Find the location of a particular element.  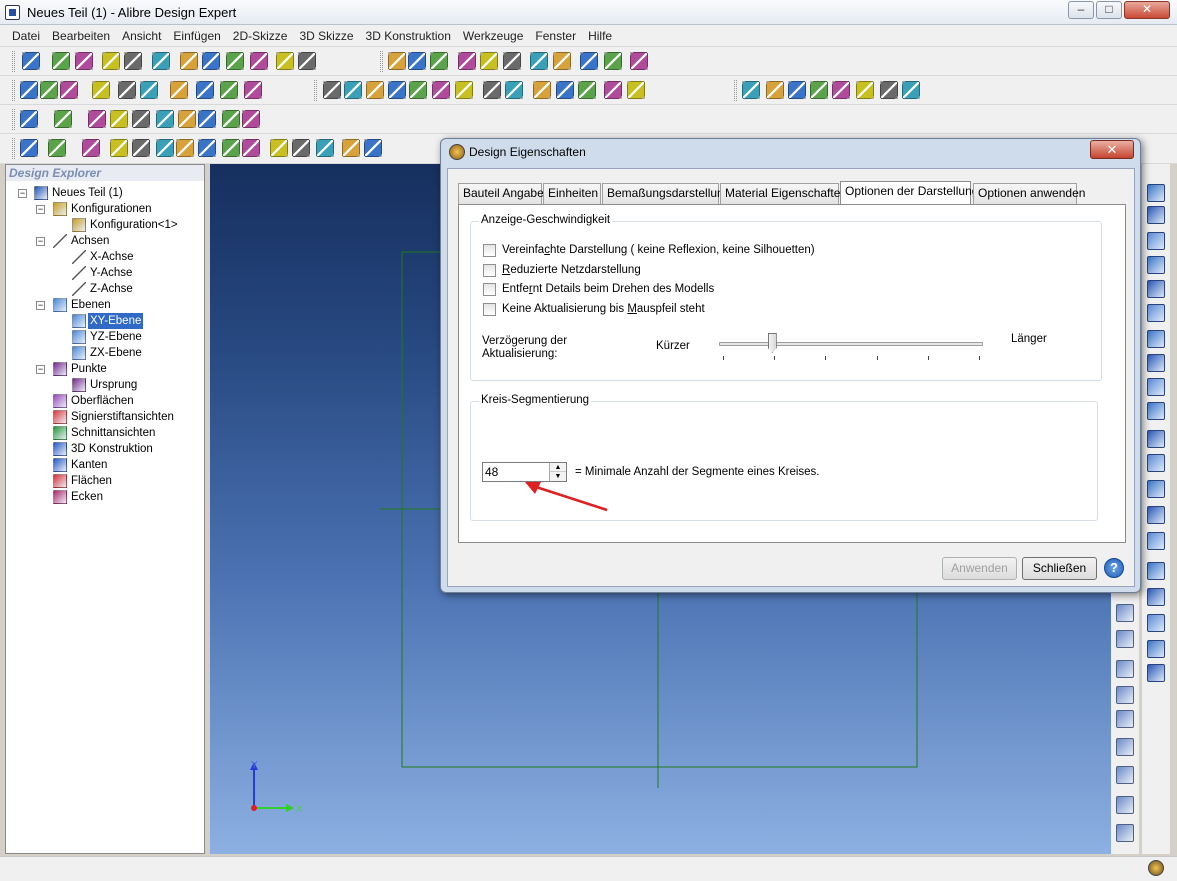

tree-item: Kanten is located at coordinates (105, 465).